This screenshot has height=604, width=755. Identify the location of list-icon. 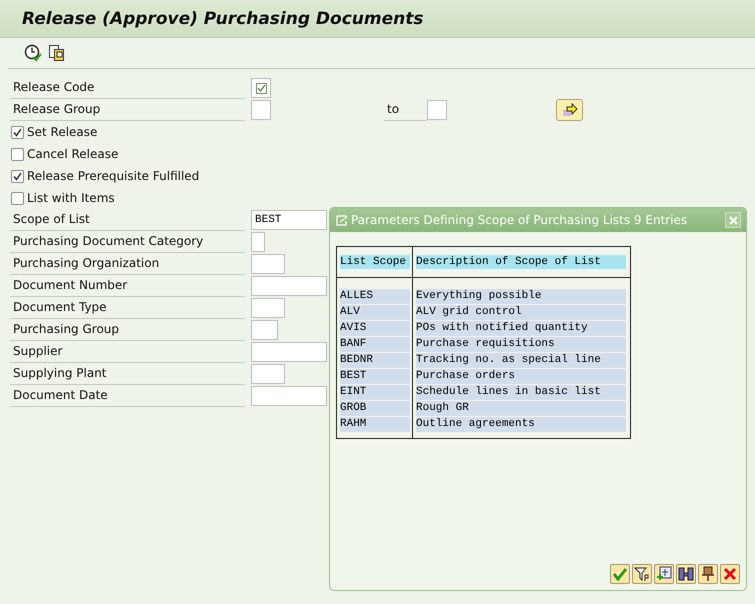
(342, 220).